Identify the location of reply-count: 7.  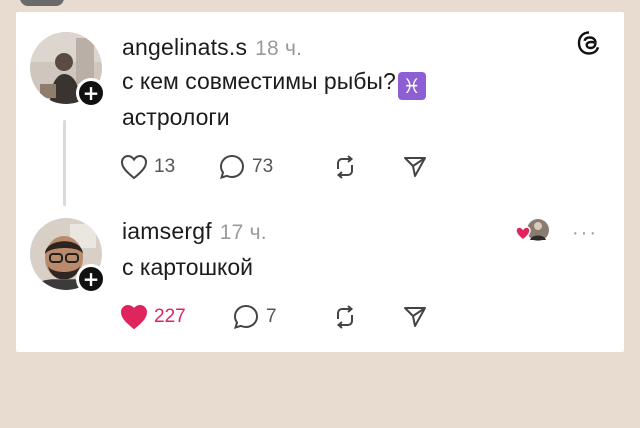
(271, 316).